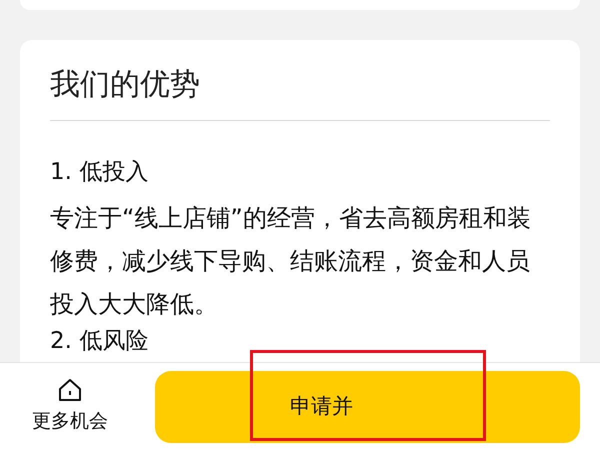 This screenshot has width=600, height=450. What do you see at coordinates (70, 390) in the screenshot?
I see `home-icon` at bounding box center [70, 390].